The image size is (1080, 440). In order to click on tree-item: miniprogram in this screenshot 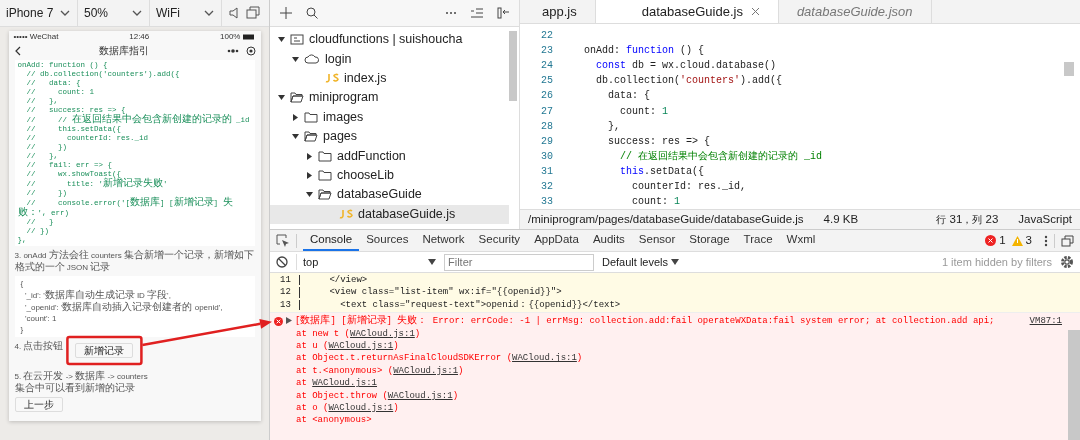, I will do `click(389, 98)`.